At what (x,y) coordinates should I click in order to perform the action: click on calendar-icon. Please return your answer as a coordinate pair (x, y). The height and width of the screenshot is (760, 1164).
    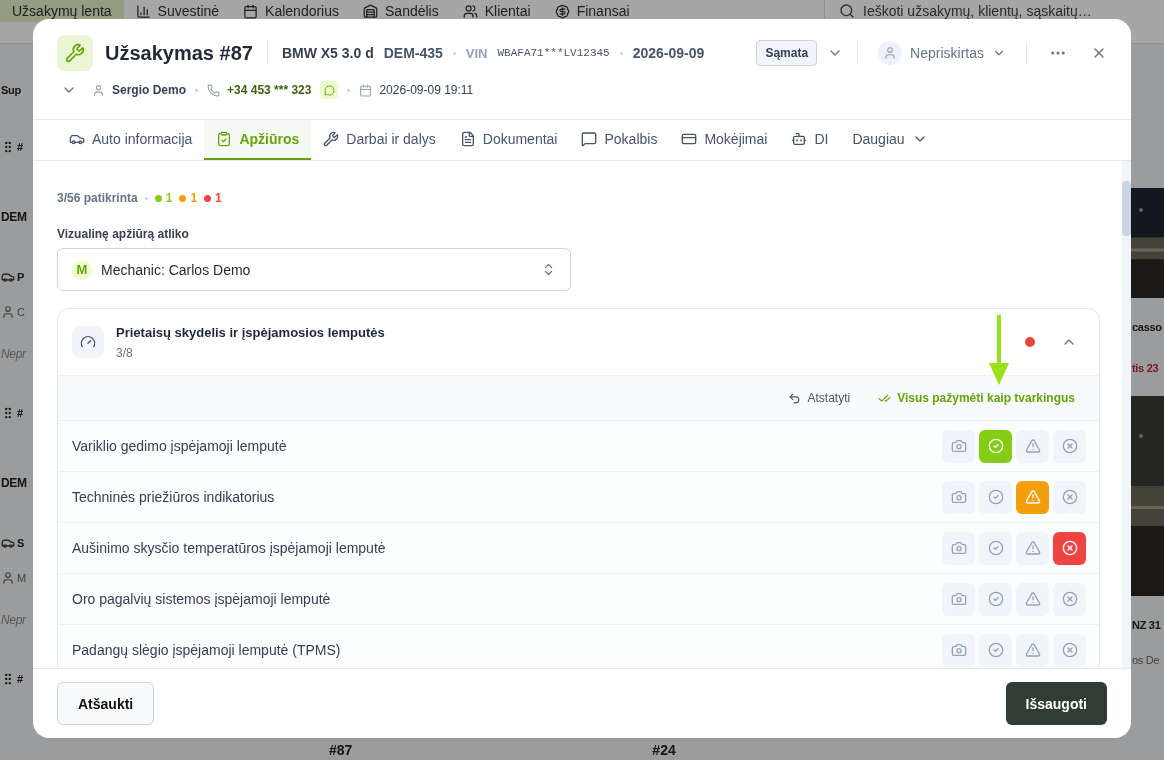
    Looking at the image, I should click on (366, 90).